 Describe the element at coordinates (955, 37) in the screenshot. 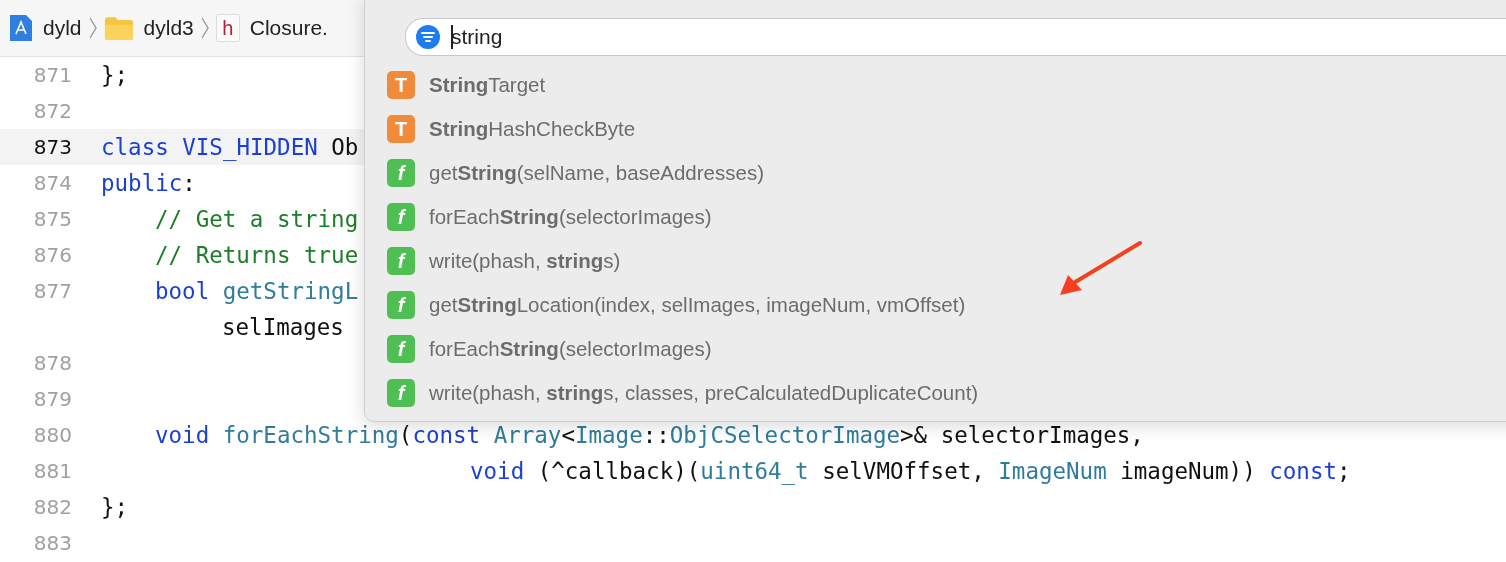

I see `search-field: string` at that location.